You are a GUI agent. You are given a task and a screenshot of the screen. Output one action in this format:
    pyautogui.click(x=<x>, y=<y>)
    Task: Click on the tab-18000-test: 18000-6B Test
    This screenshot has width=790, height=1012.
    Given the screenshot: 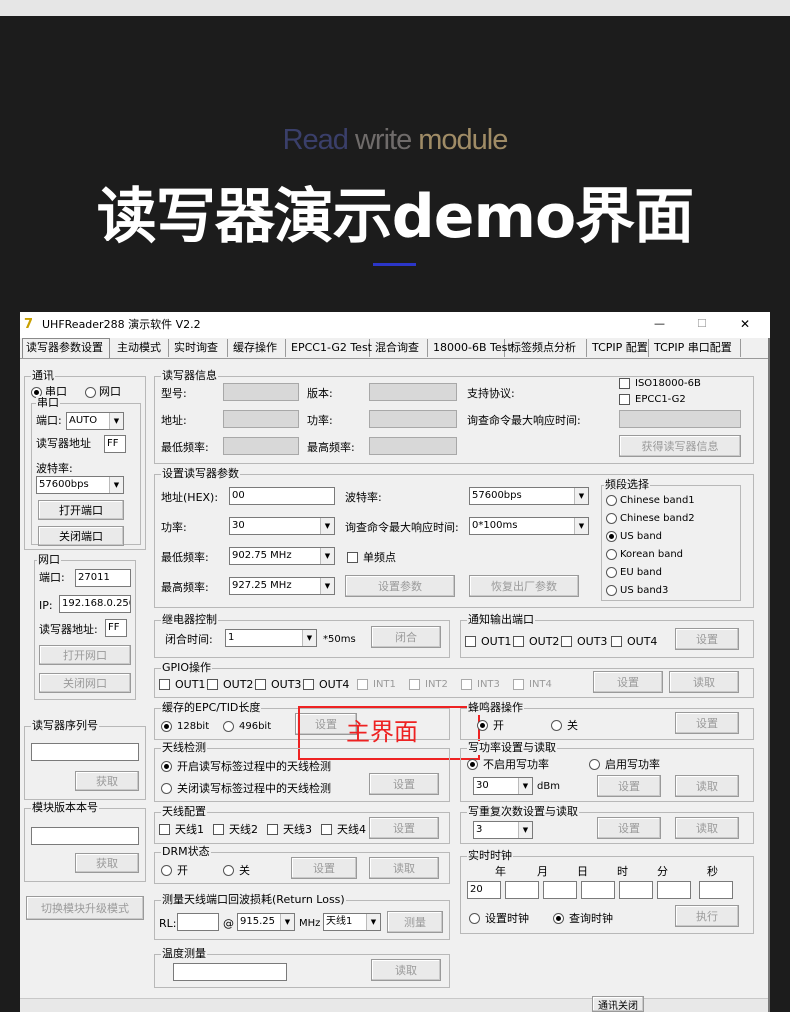 What is the action you would take?
    pyautogui.click(x=471, y=348)
    